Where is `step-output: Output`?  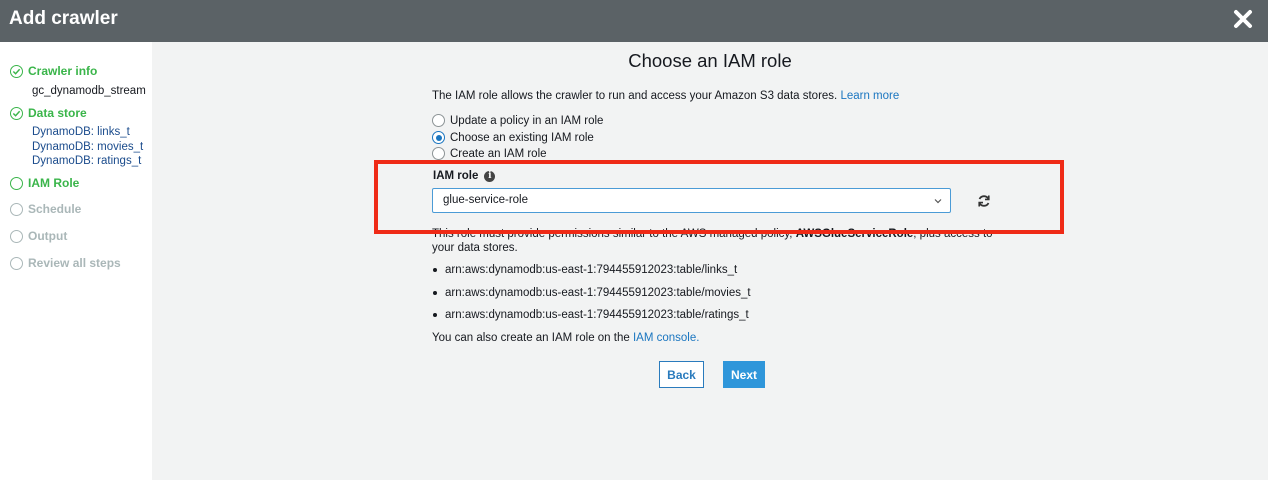
step-output: Output is located at coordinates (38, 236).